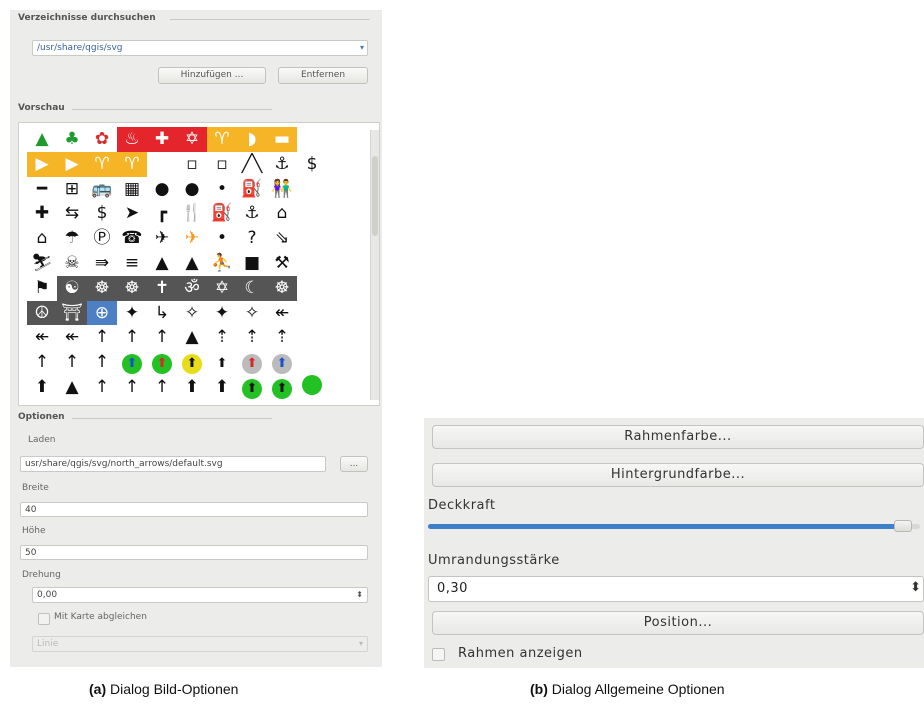 The width and height of the screenshot is (924, 704). Describe the element at coordinates (132, 189) in the screenshot. I see `preview-symbol: ▦` at that location.